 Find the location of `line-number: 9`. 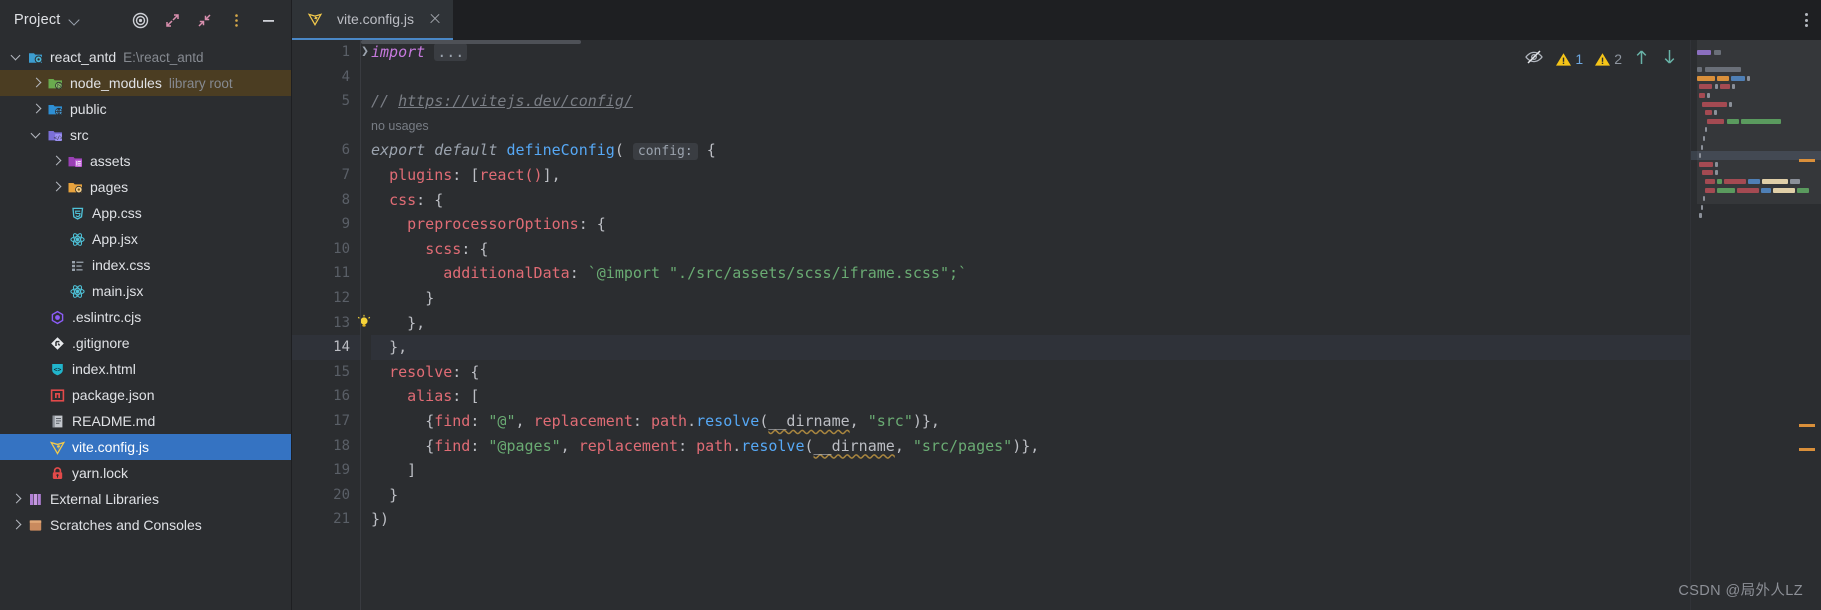

line-number: 9 is located at coordinates (345, 224).